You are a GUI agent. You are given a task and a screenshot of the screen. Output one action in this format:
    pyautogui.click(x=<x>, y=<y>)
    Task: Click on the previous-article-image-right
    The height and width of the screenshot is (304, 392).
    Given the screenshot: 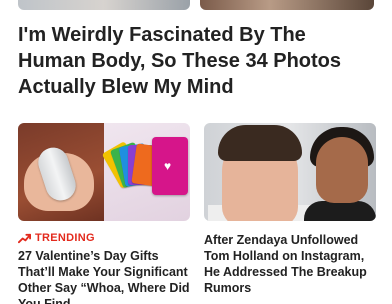 What is the action you would take?
    pyautogui.click(x=287, y=5)
    